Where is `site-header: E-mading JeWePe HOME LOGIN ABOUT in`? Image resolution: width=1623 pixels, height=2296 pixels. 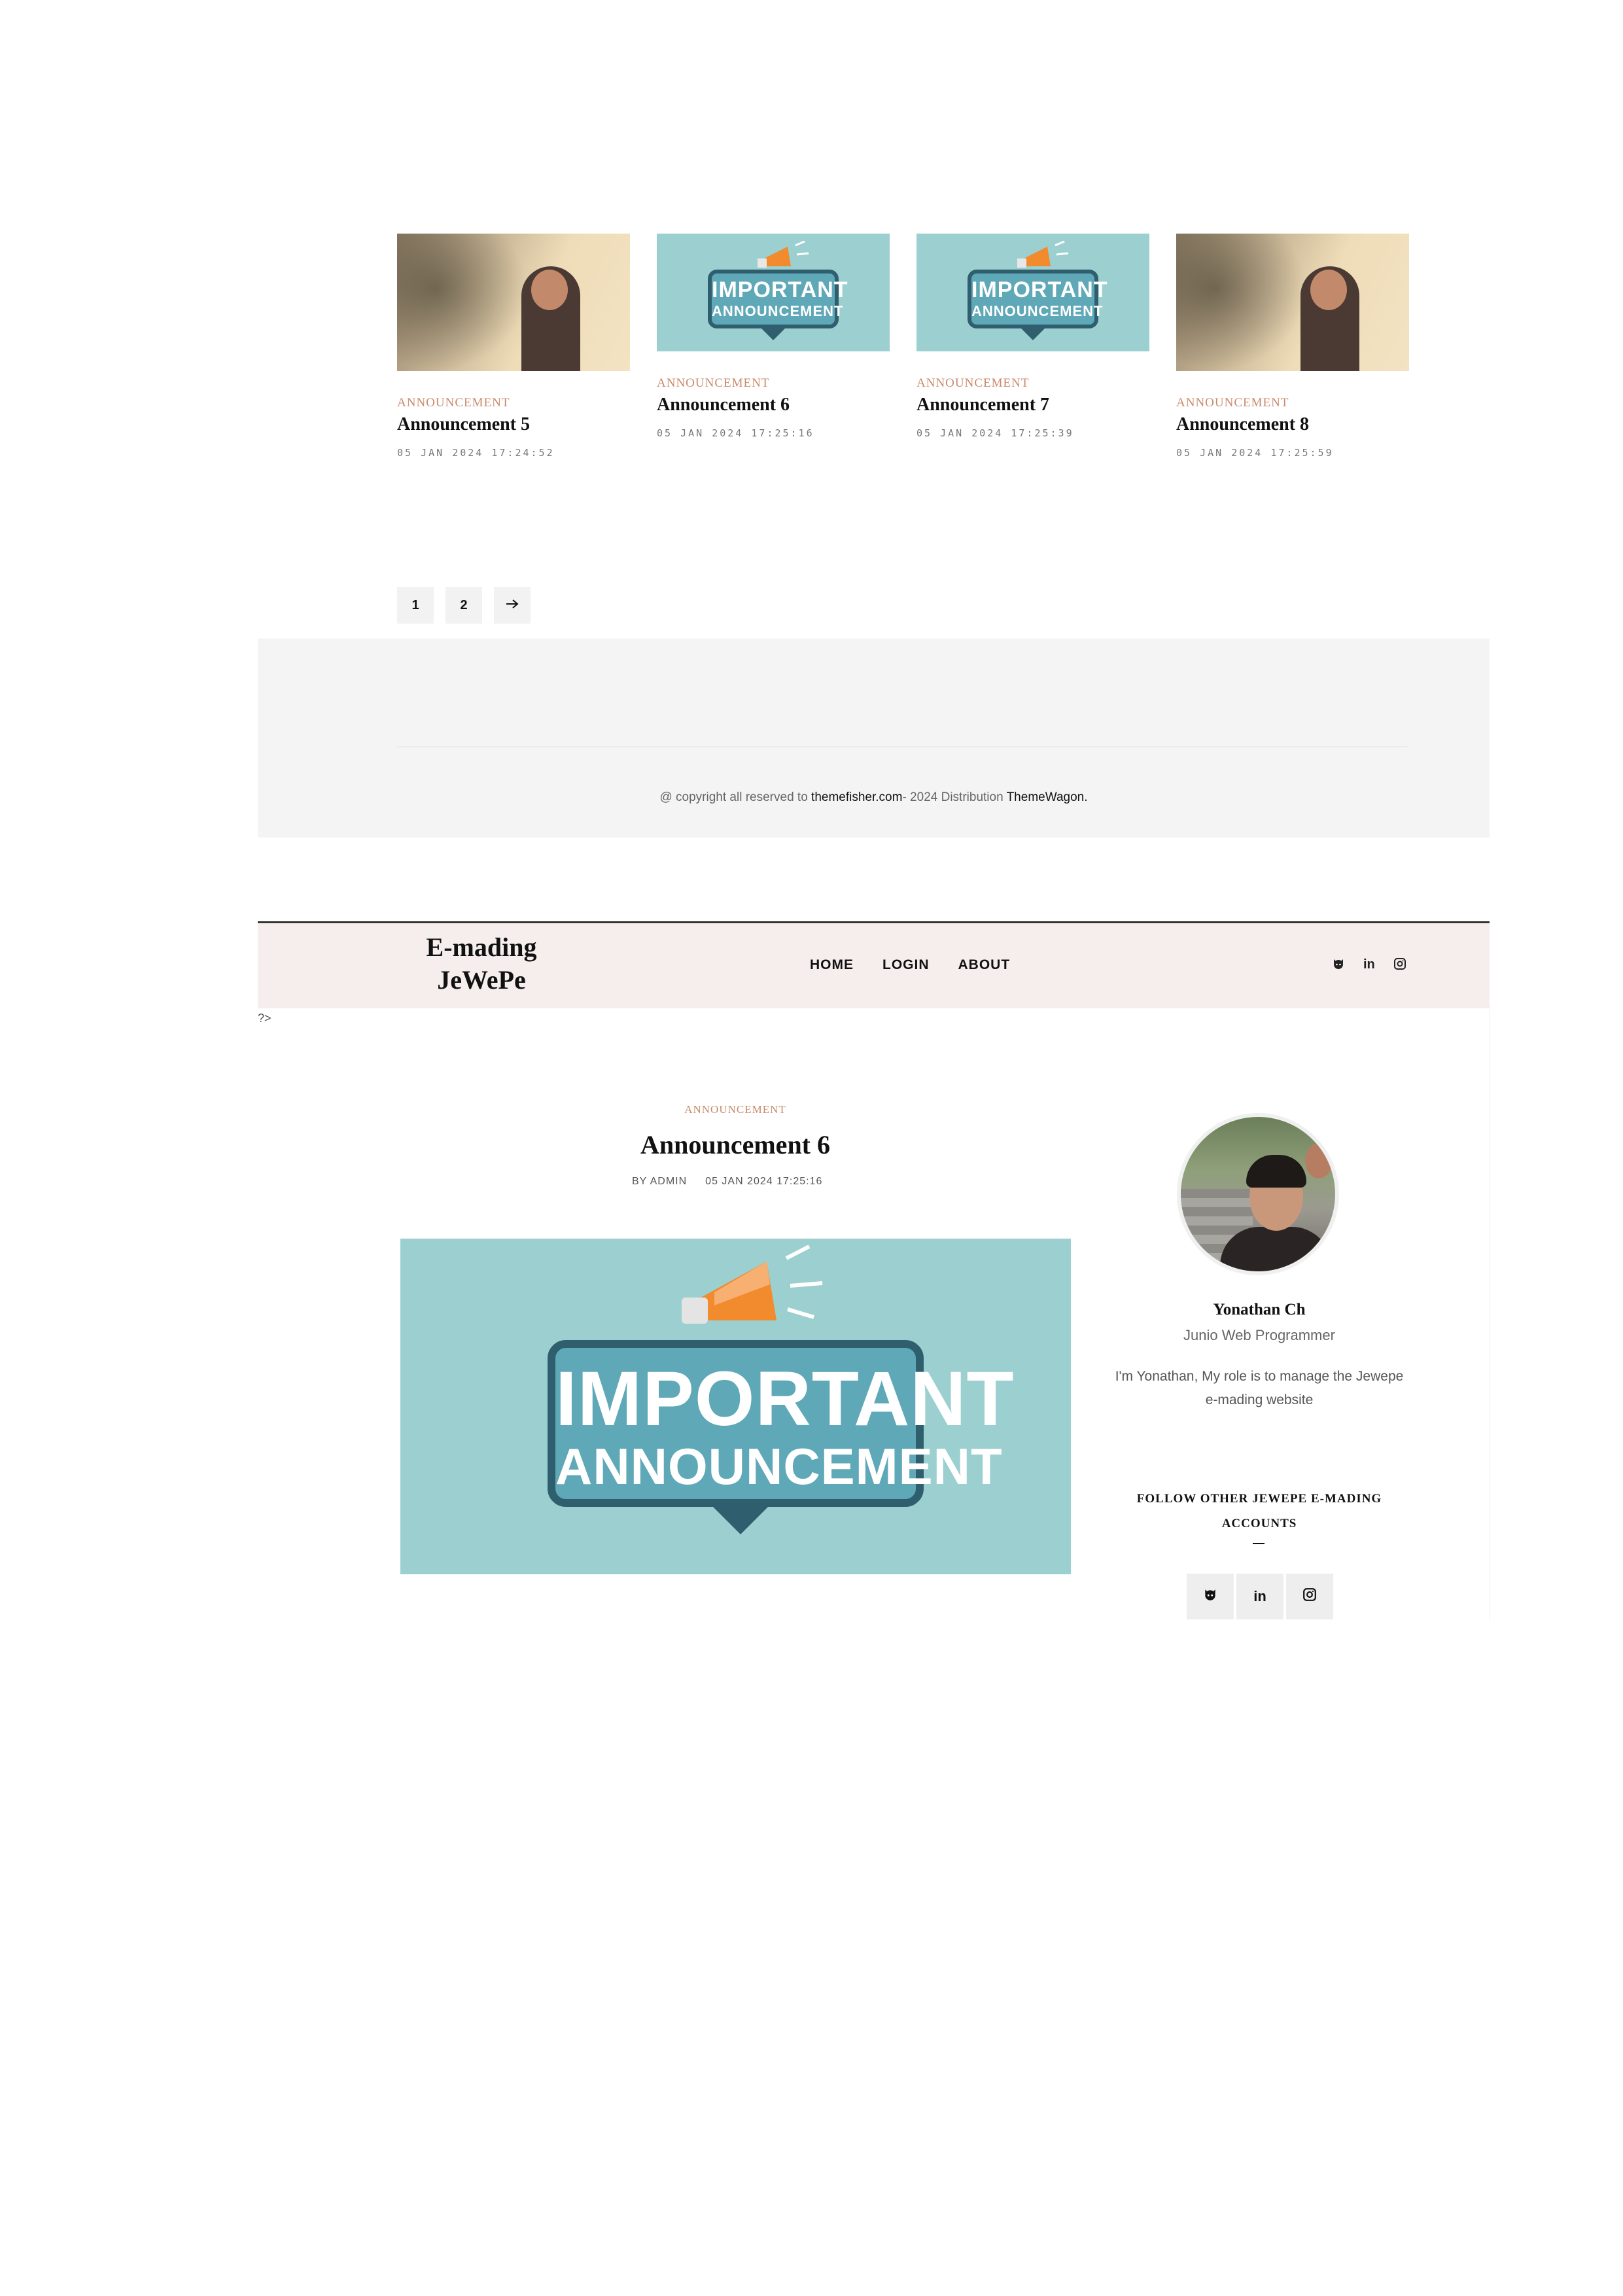 site-header: E-mading JeWePe HOME LOGIN ABOUT in is located at coordinates (874, 964).